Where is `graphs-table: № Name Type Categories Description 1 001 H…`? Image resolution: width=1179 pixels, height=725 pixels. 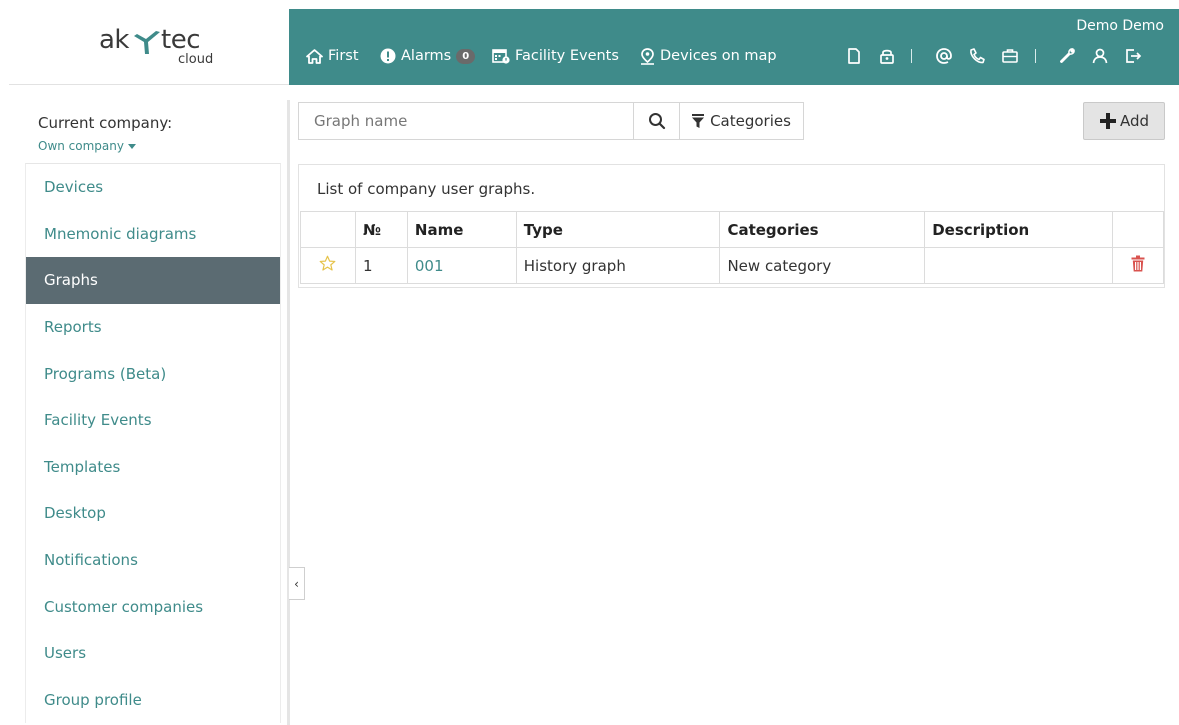 graphs-table: № Name Type Categories Description 1 001 H… is located at coordinates (732, 247).